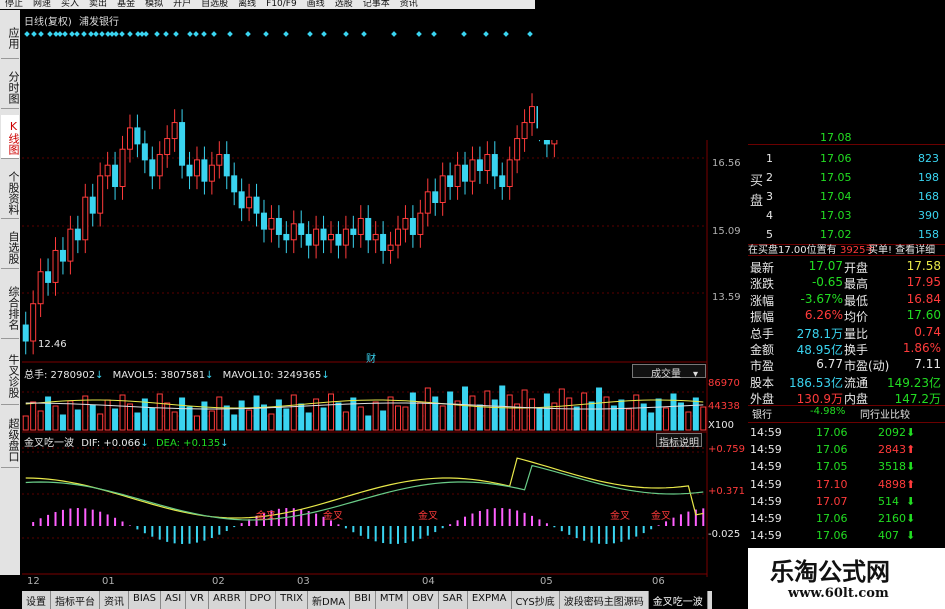 The image size is (945, 609). I want to click on order-book-row: 1 17.06 823, so click(845, 159).